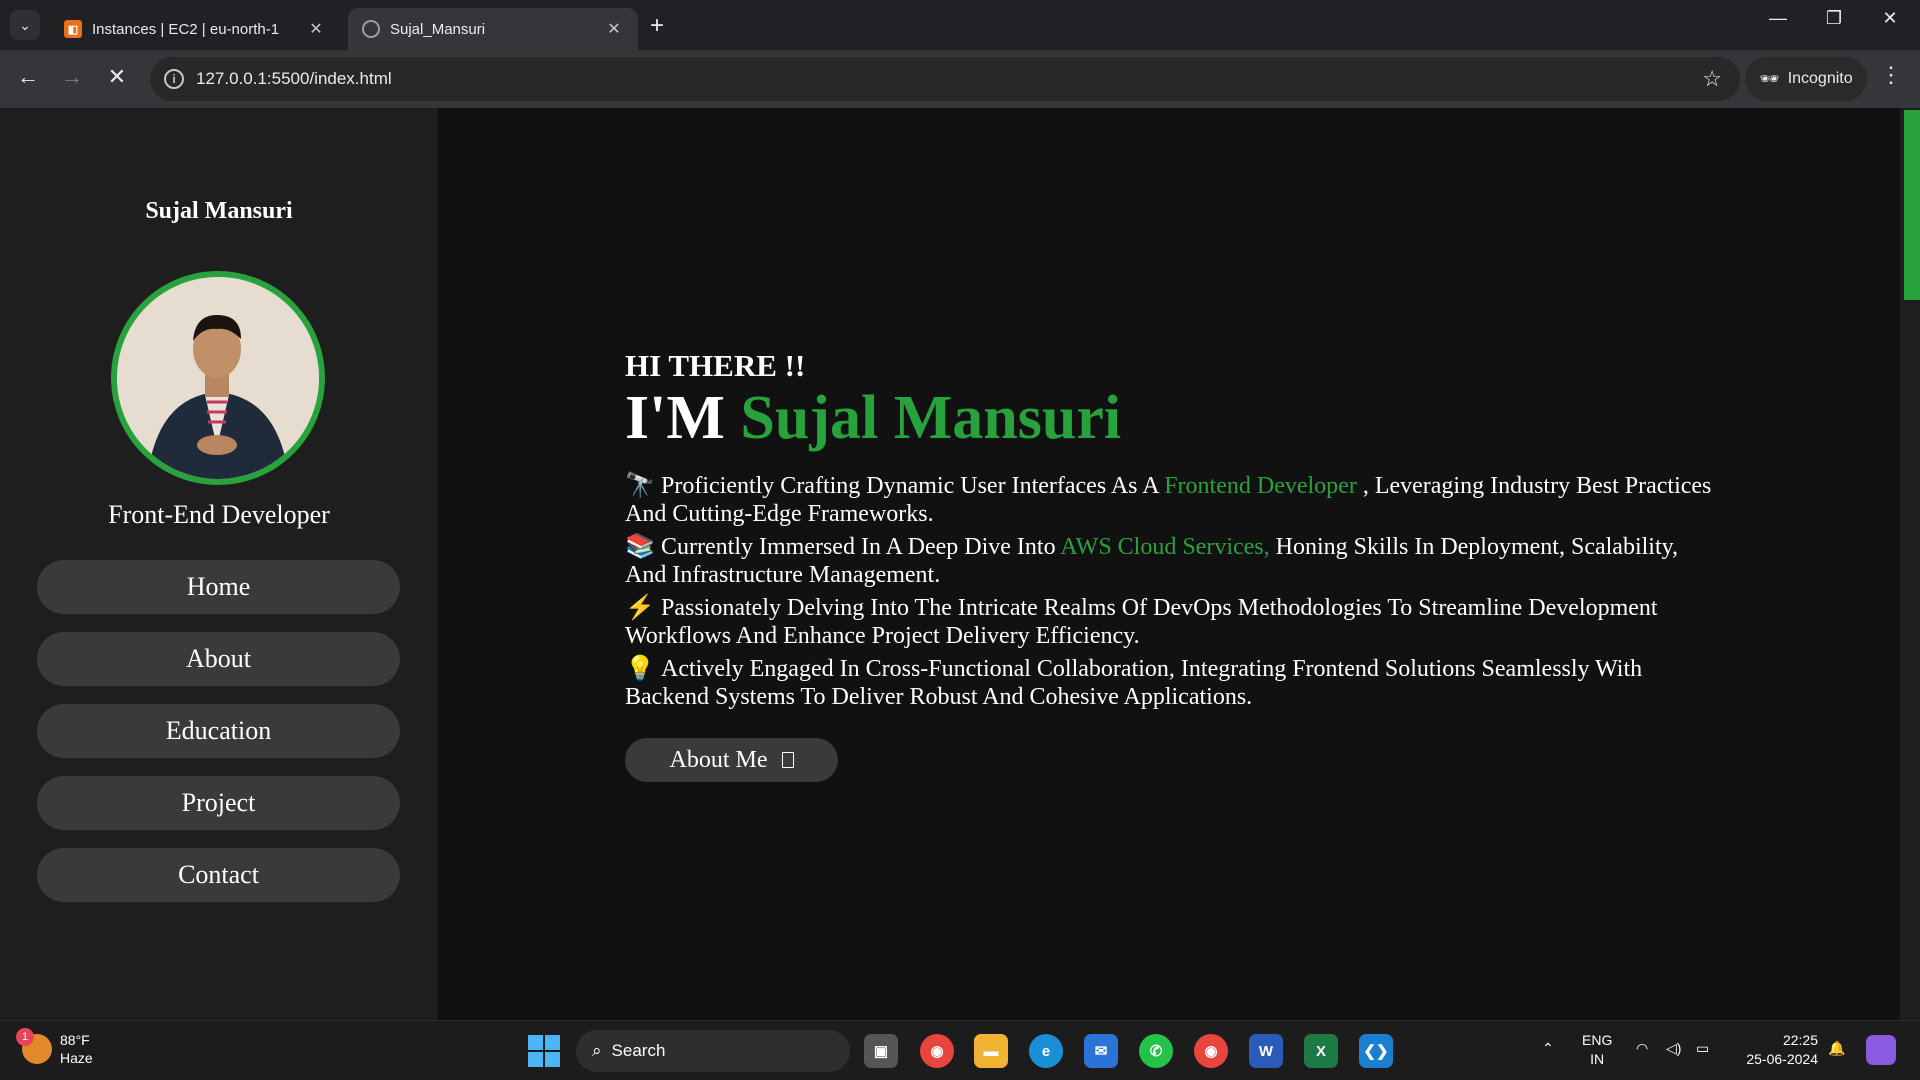  What do you see at coordinates (544, 1051) in the screenshot?
I see `start-button` at bounding box center [544, 1051].